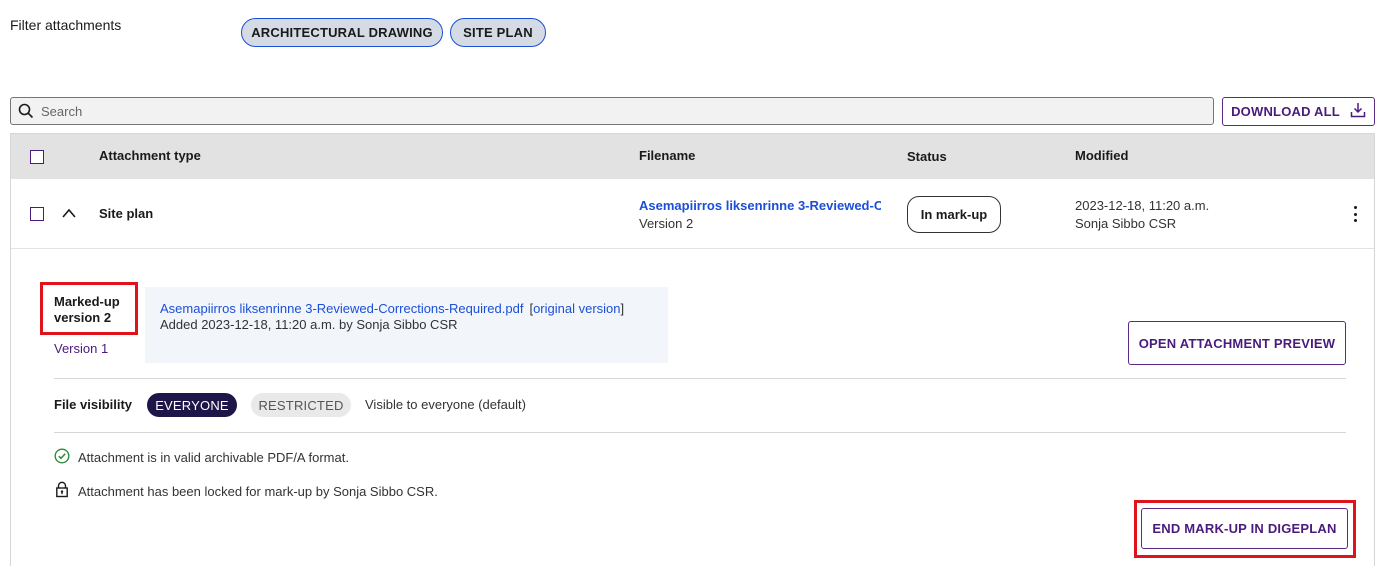 This screenshot has height=566, width=1387. I want to click on collapse-chevron-icon, so click(69, 214).